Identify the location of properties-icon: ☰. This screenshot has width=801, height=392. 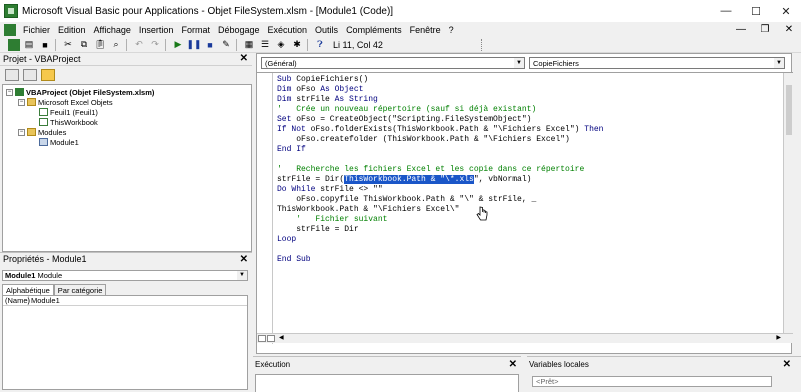
(265, 45).